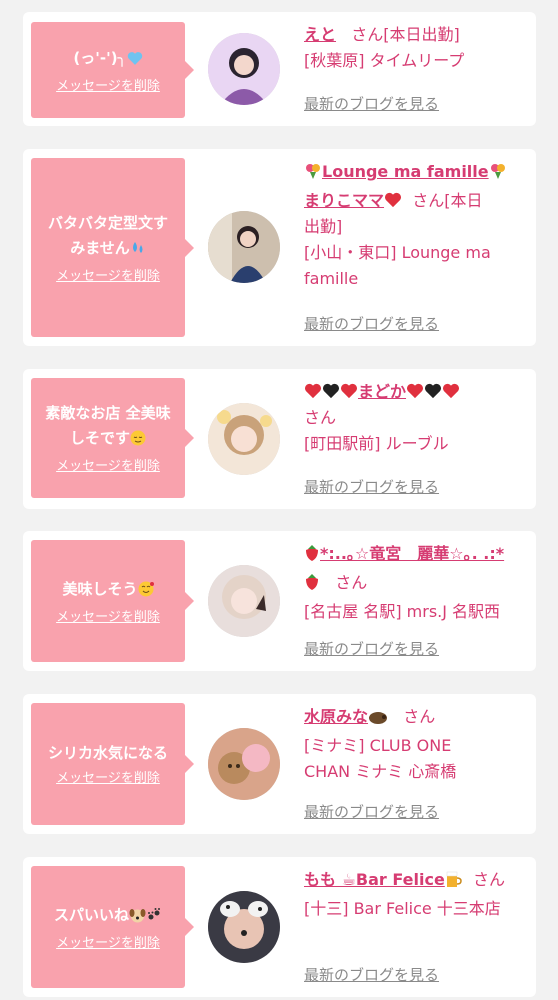 The image size is (558, 1000). I want to click on message-bubble: スパいいね メッセージを削除, so click(112, 927).